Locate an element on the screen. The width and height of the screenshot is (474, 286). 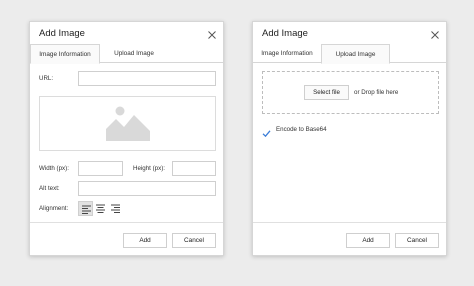
align-left-button is located at coordinates (85, 208).